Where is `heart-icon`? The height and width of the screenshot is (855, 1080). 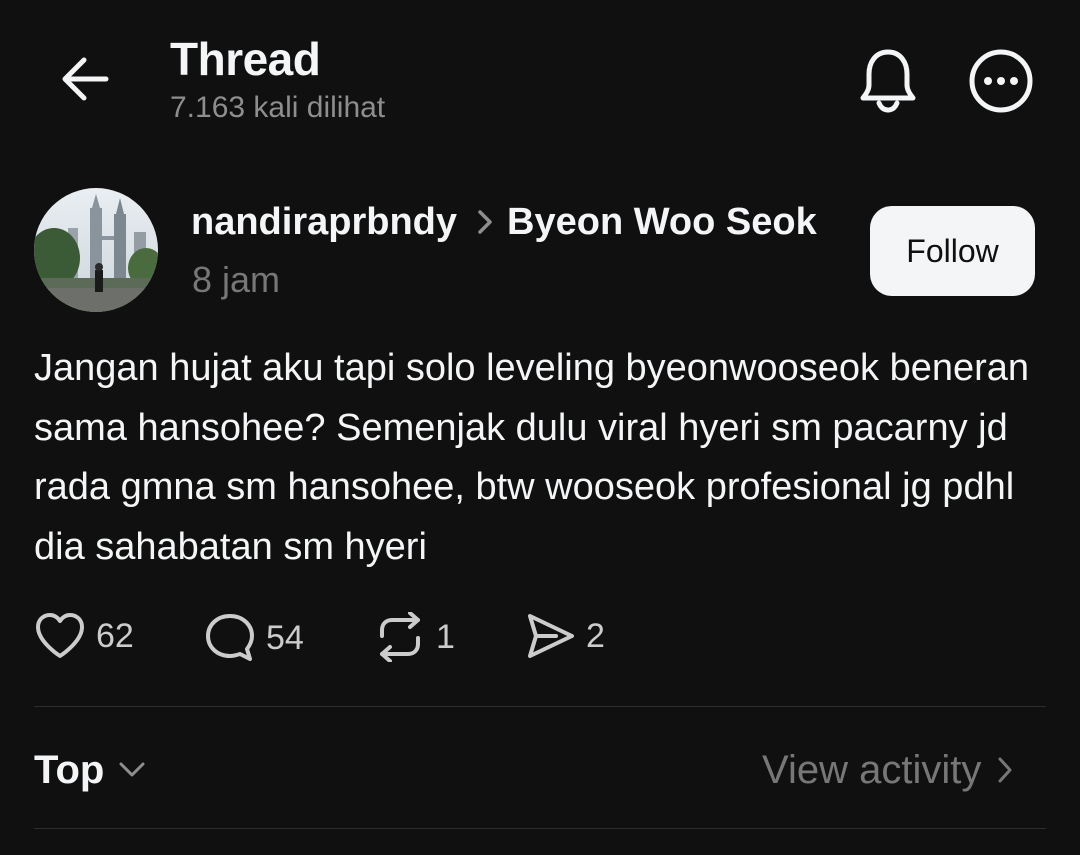 heart-icon is located at coordinates (60, 635).